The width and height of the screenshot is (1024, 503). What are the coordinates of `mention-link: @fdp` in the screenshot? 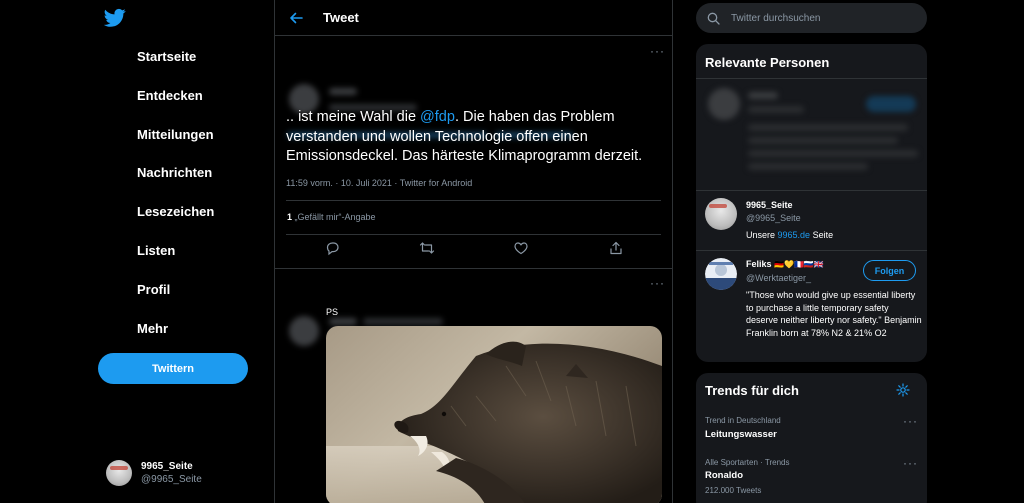 It's located at (437, 117).